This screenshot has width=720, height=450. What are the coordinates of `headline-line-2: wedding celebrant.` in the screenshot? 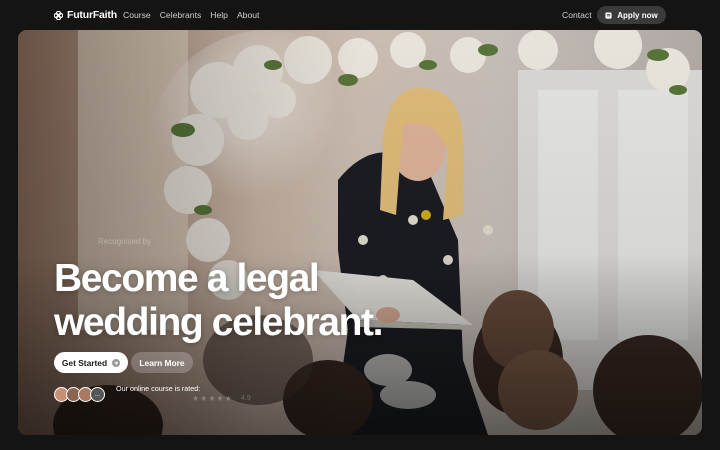 It's located at (218, 322).